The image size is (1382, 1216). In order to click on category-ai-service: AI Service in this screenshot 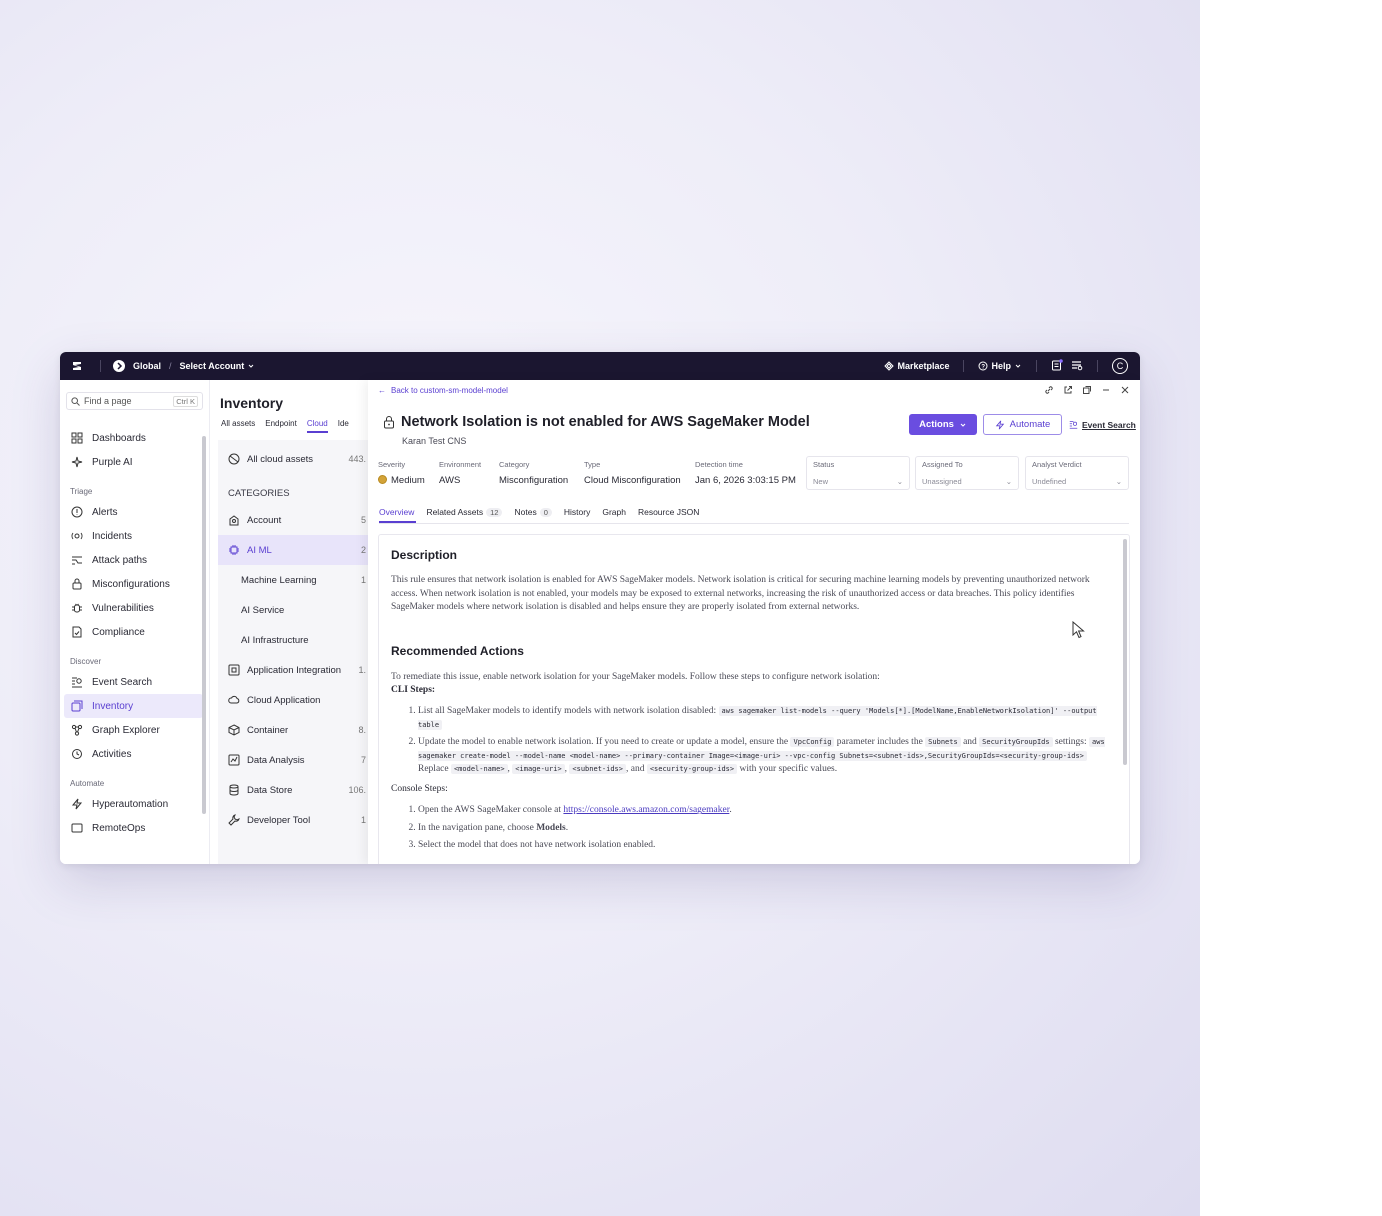, I will do `click(293, 610)`.